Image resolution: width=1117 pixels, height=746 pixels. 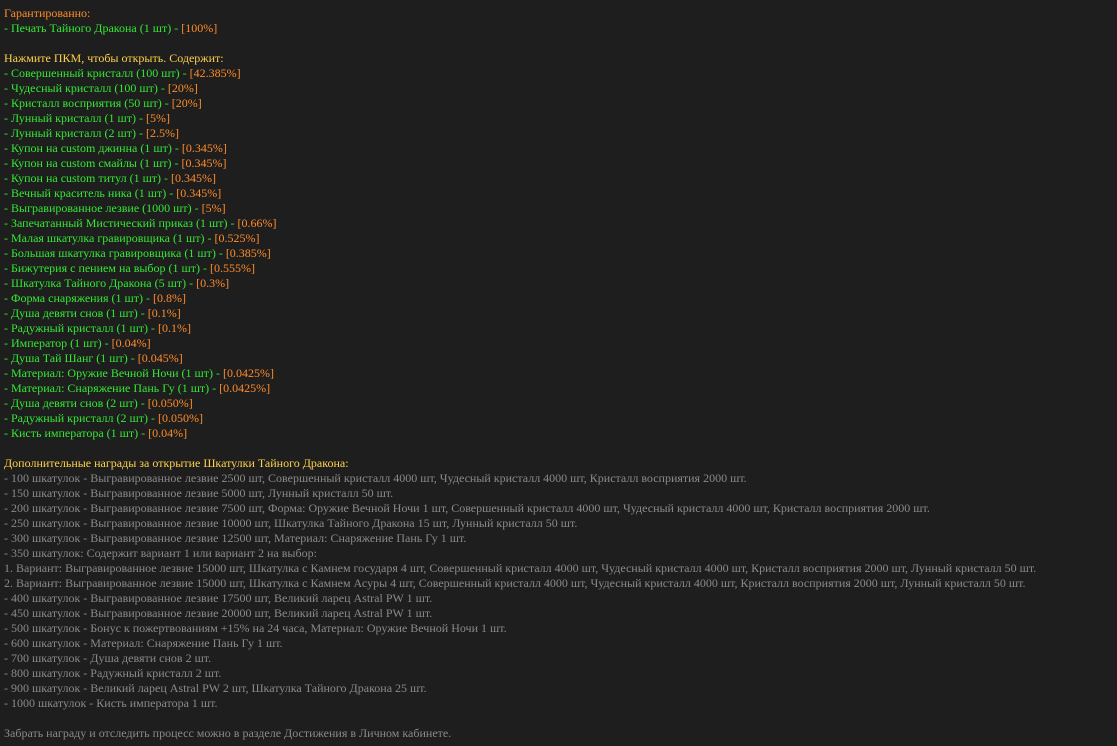 What do you see at coordinates (170, 298) in the screenshot?
I see `item-chance: [0.8%]` at bounding box center [170, 298].